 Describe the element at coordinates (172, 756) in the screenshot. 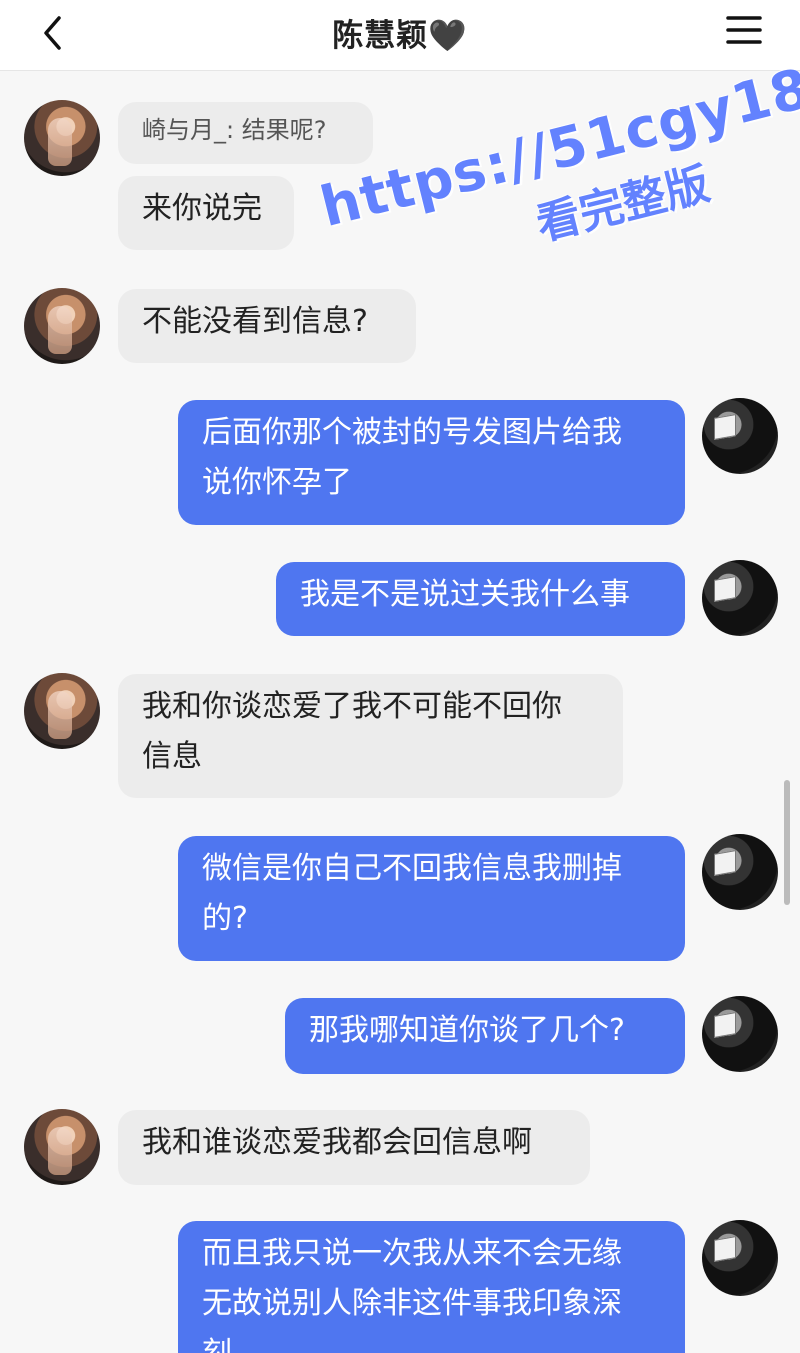

I see `message-line: 信息` at that location.